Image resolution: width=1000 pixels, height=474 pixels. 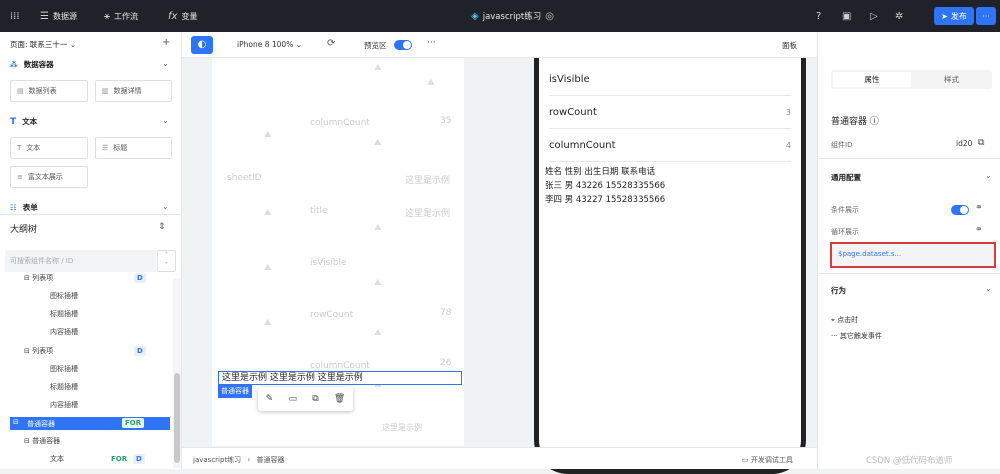 I want to click on save-icon: ▣, so click(x=846, y=16).